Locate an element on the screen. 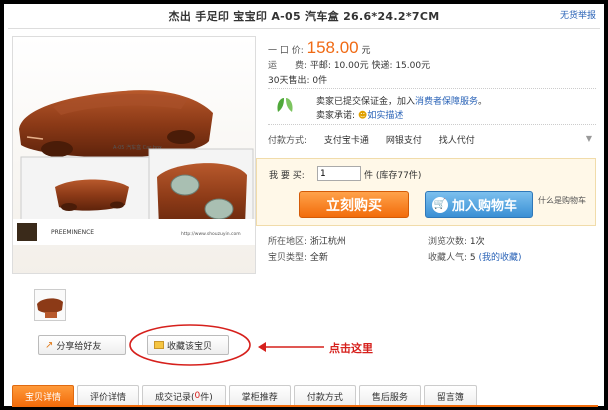 This screenshot has width=608, height=410. tab-reviews: 评价详情 is located at coordinates (108, 395).